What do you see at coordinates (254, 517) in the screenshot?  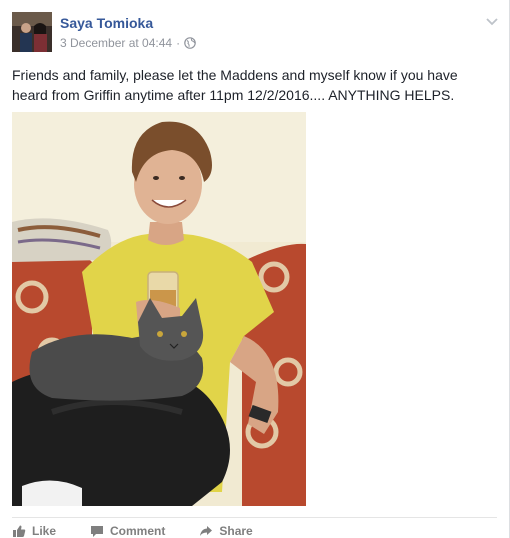 I see `actions-divider` at bounding box center [254, 517].